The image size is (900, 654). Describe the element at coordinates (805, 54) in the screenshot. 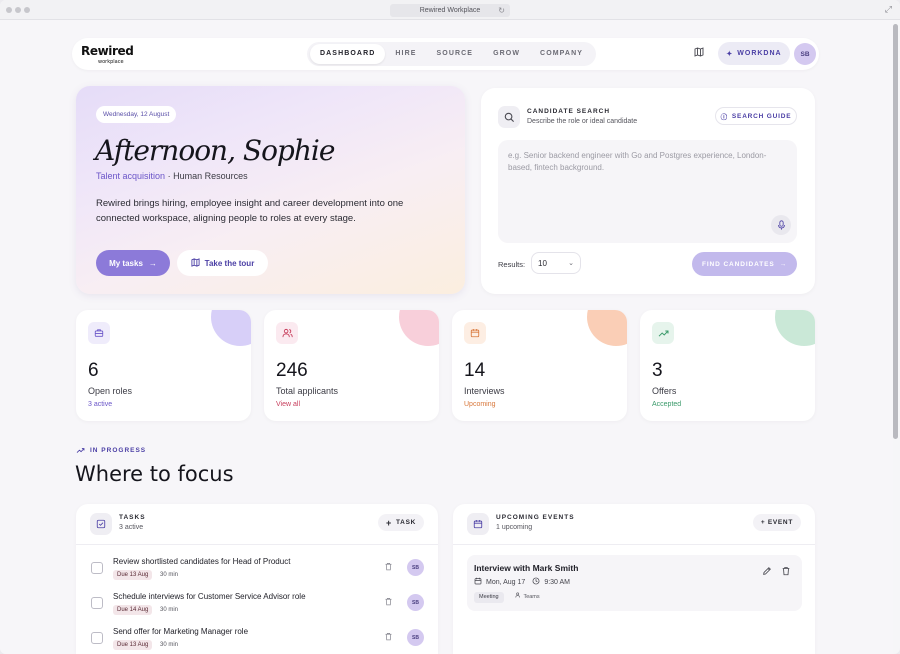

I see `user-avatar: SB` at that location.